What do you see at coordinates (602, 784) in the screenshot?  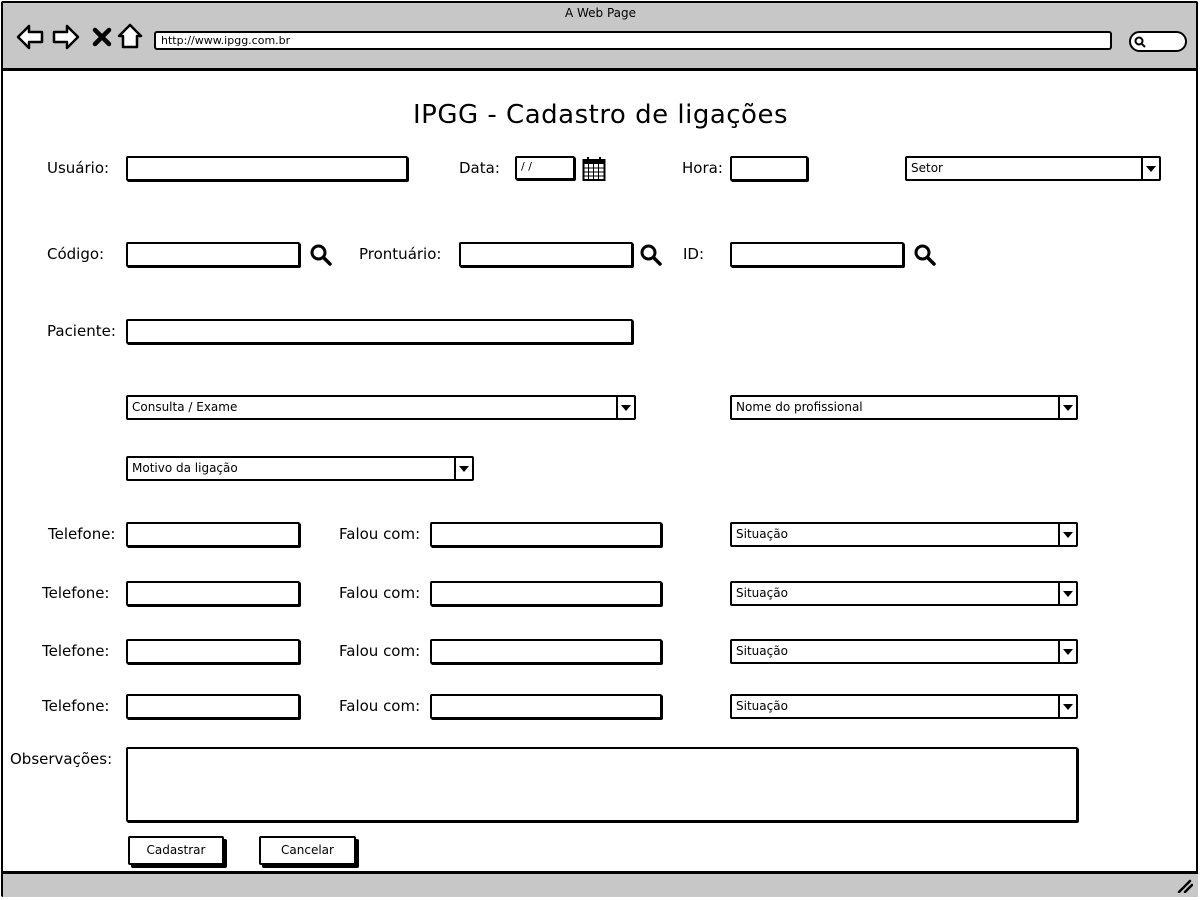 I see `observacoes-textarea` at bounding box center [602, 784].